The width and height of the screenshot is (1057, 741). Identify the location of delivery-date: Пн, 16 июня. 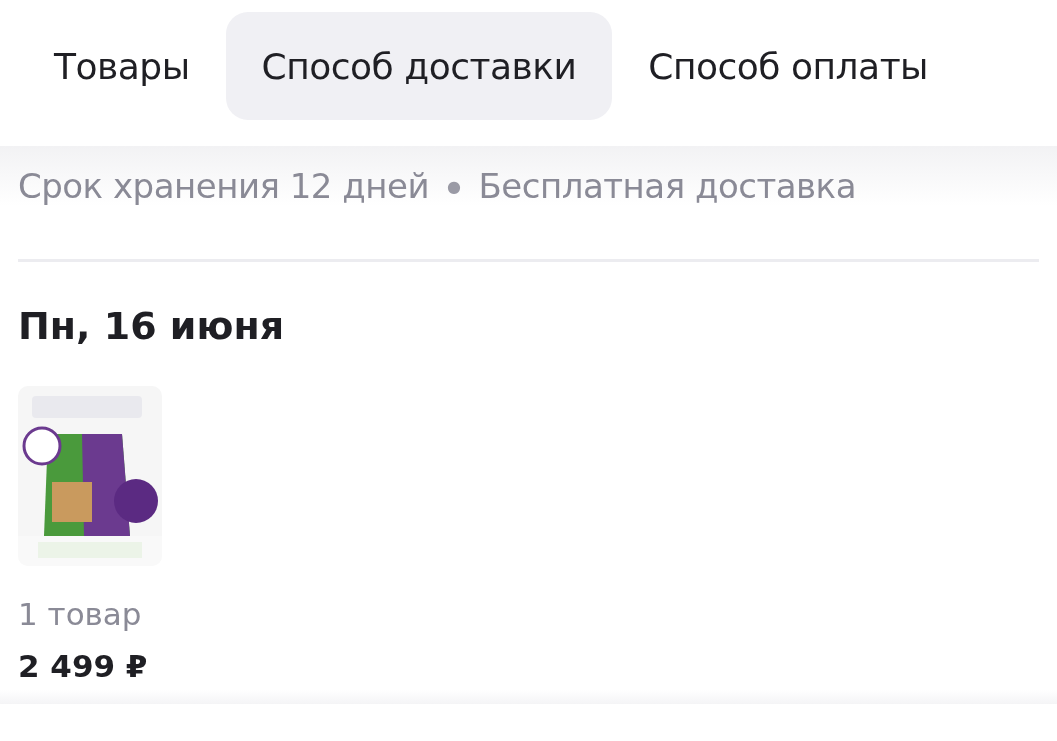
(152, 326).